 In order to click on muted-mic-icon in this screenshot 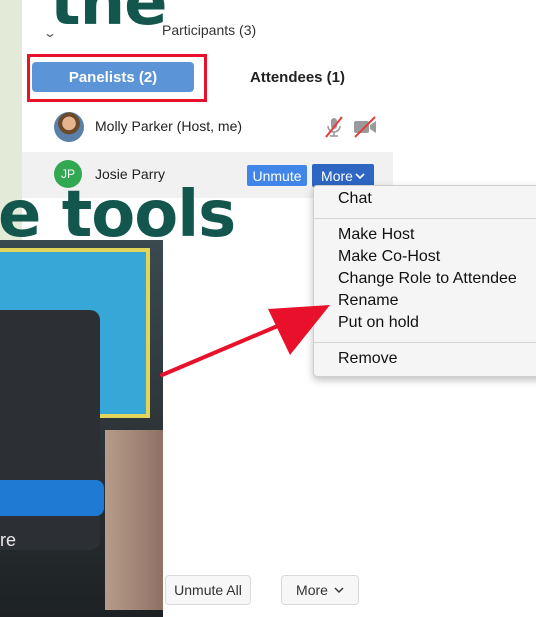, I will do `click(334, 127)`.